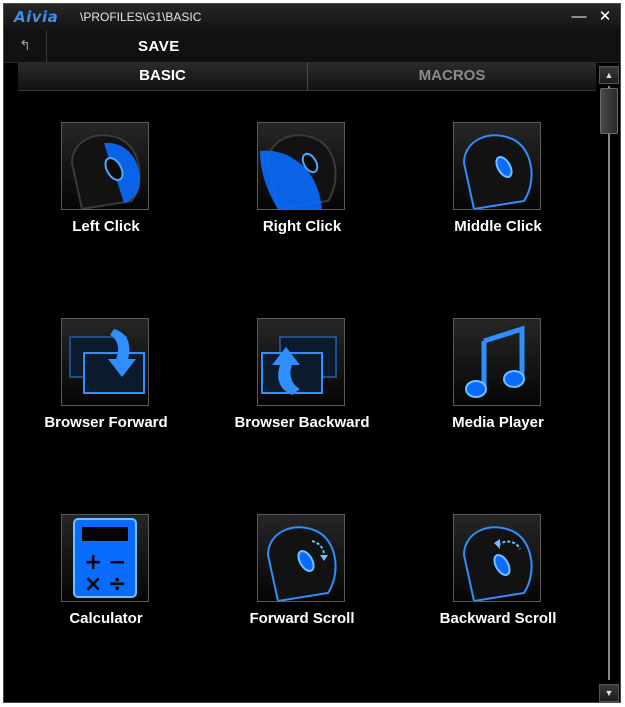 Image resolution: width=625 pixels, height=707 pixels. I want to click on vertical-scrollbar: ▲ ▼, so click(609, 384).